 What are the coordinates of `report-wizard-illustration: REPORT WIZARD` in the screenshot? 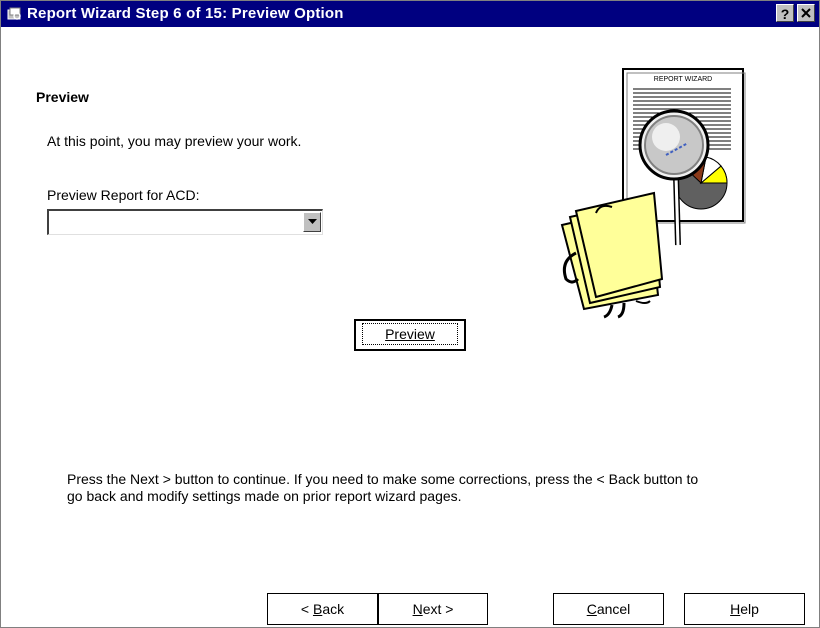 It's located at (653, 193).